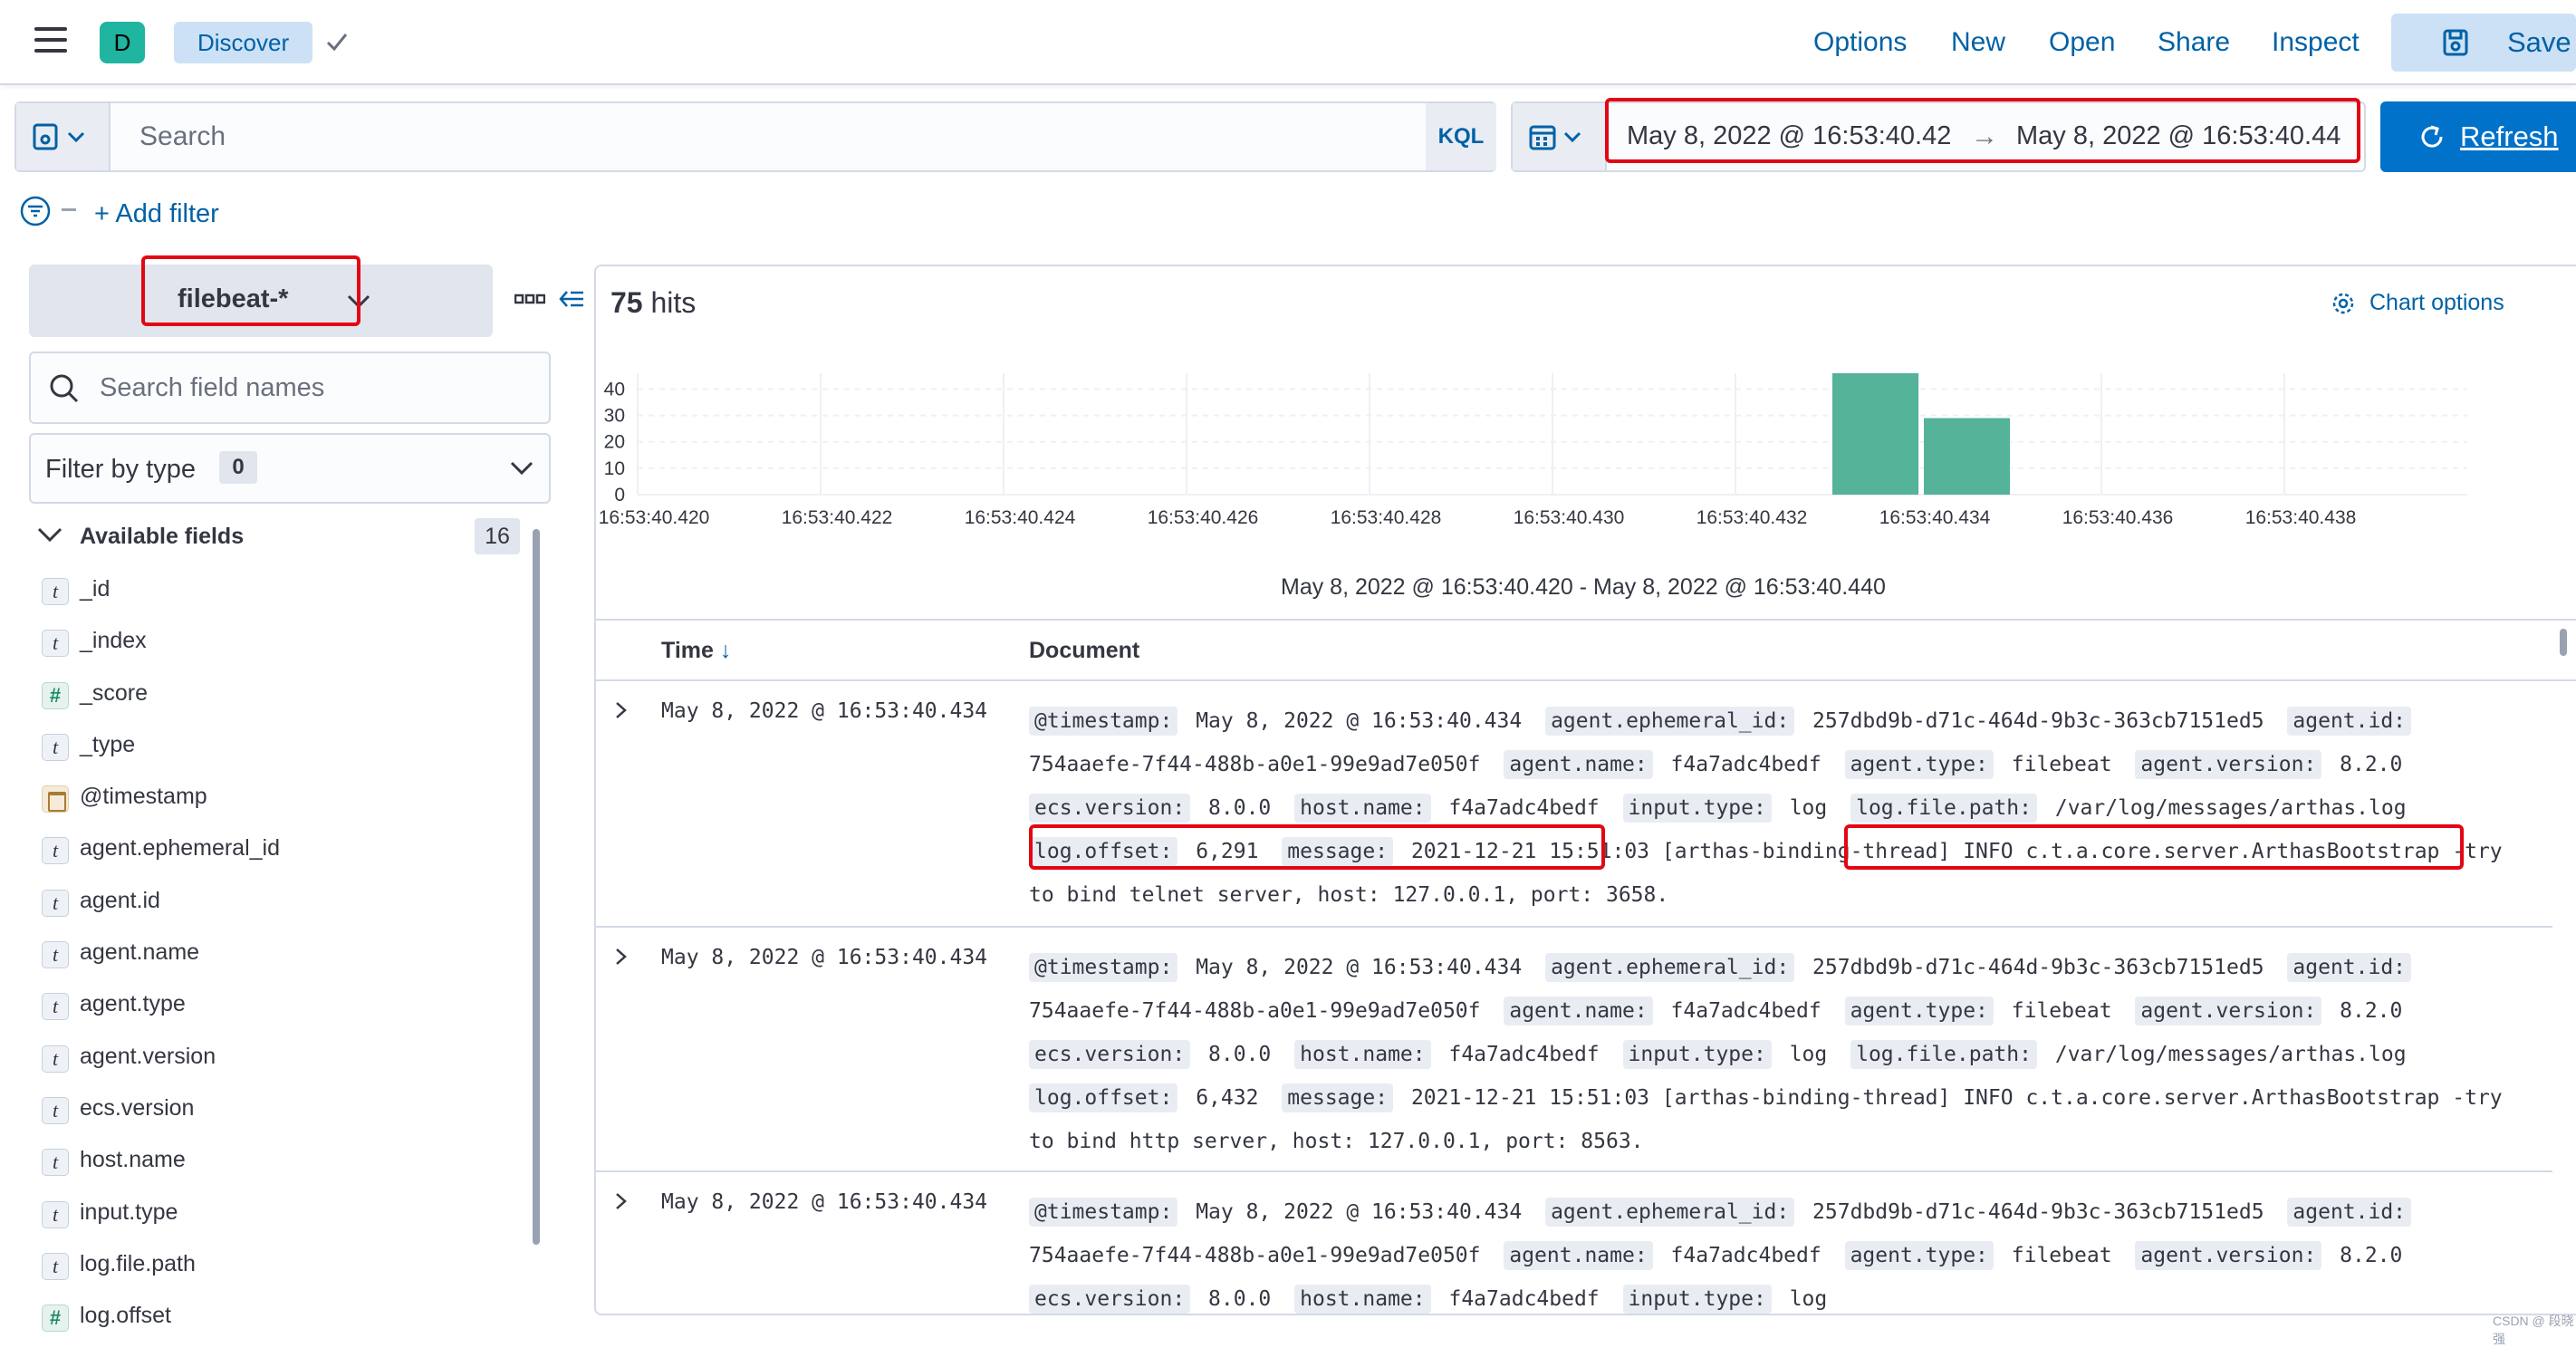 Image resolution: width=2576 pixels, height=1348 pixels. Describe the element at coordinates (1752, 517) in the screenshot. I see `x-tick-label: 16:53:40.432` at that location.